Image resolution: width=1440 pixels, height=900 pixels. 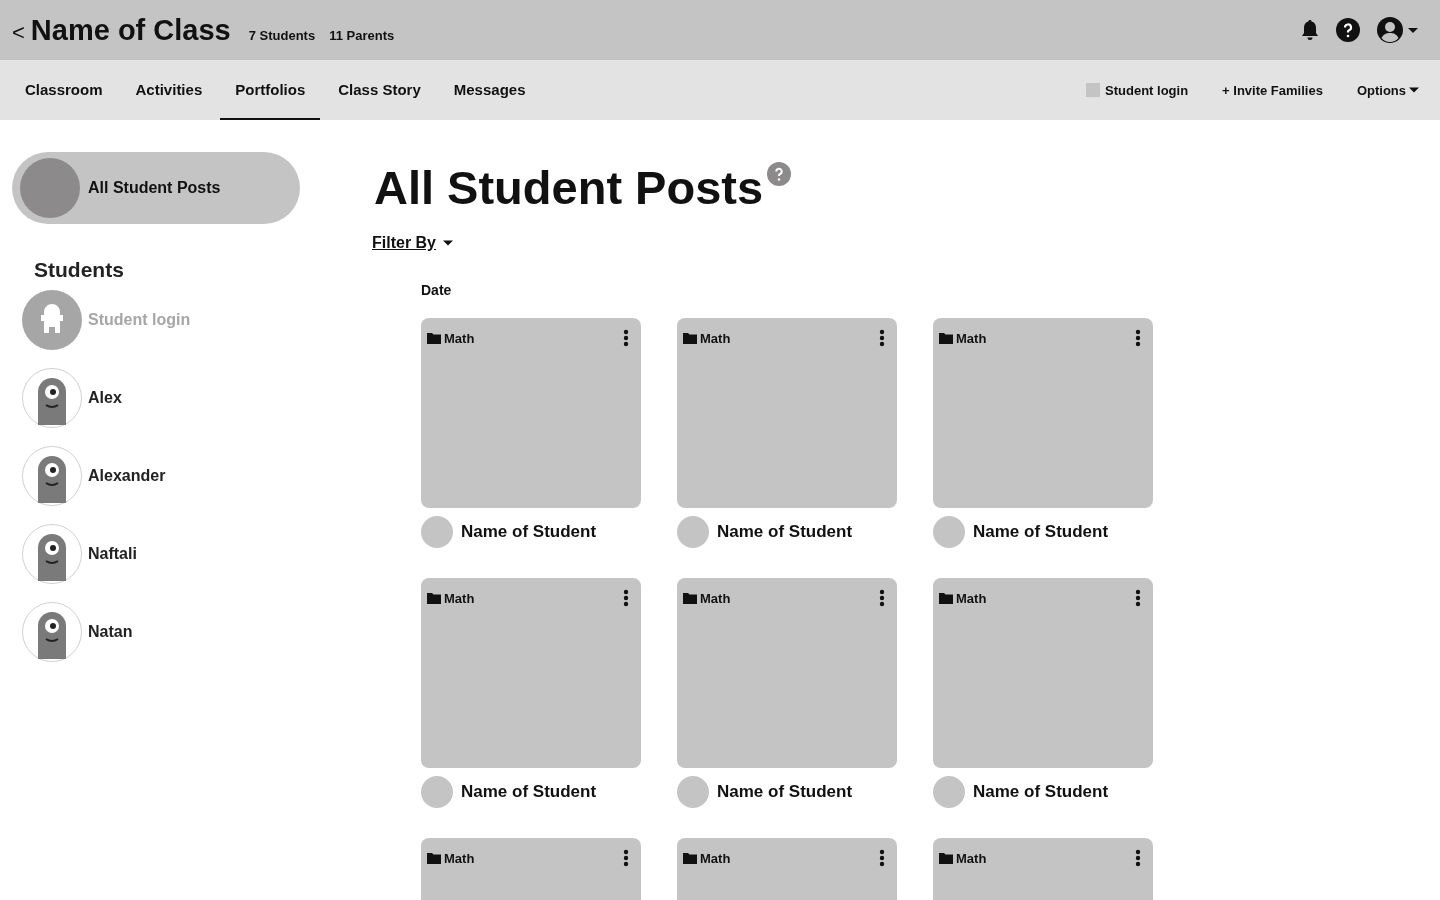 What do you see at coordinates (1388, 90) in the screenshot?
I see `options-menu: Options` at bounding box center [1388, 90].